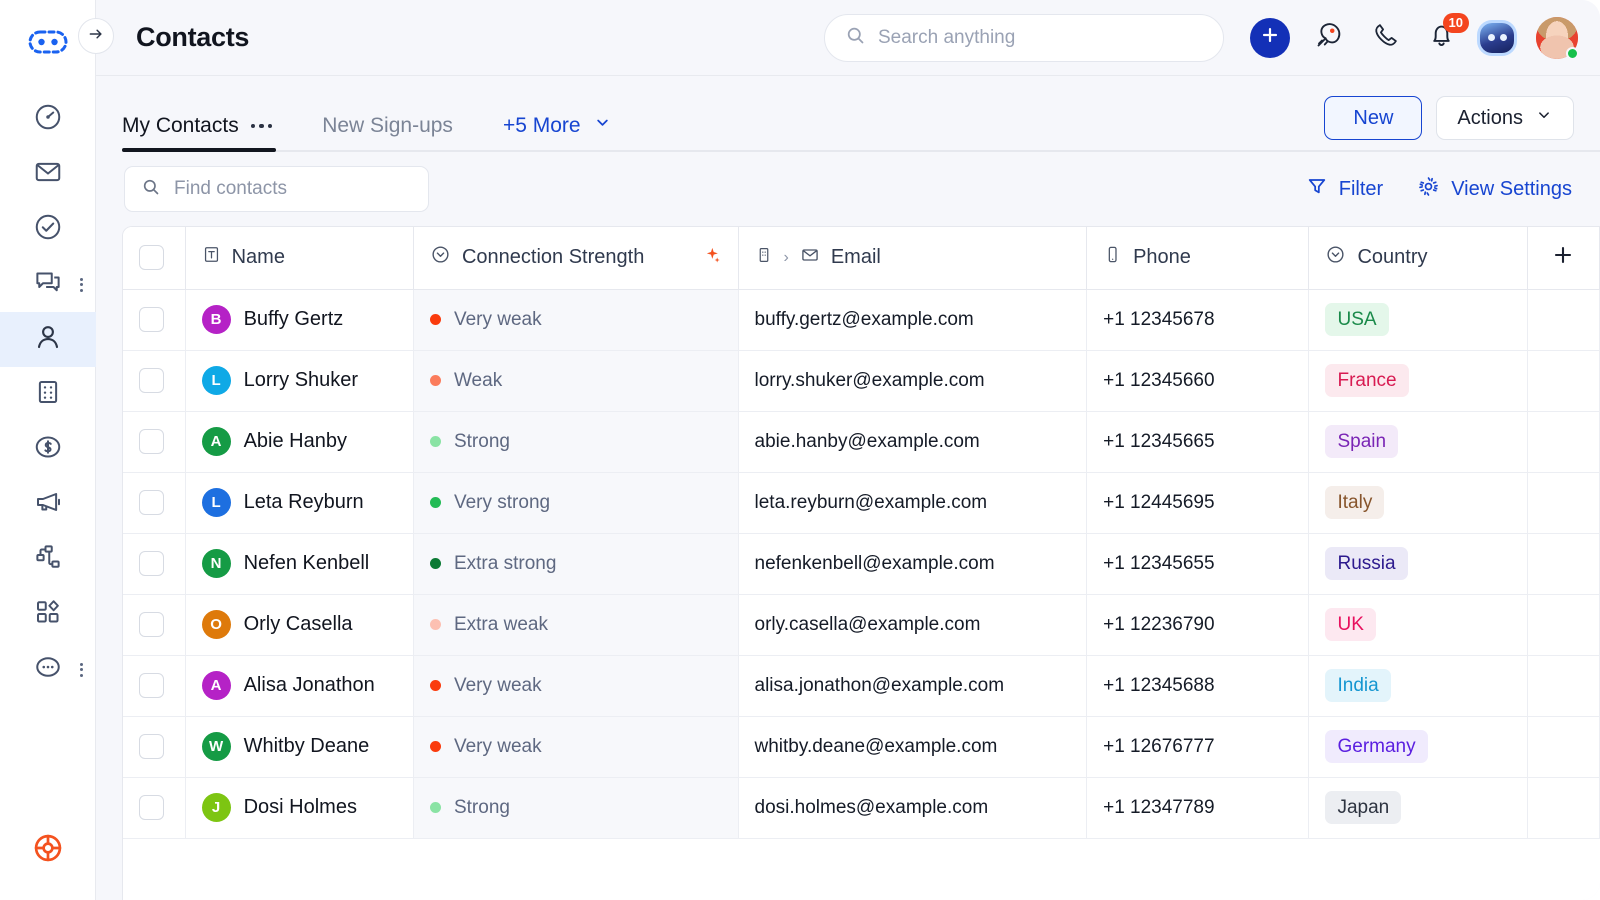 Image resolution: width=1600 pixels, height=900 pixels. I want to click on tab-my-contacts: My Contacts, so click(206, 133).